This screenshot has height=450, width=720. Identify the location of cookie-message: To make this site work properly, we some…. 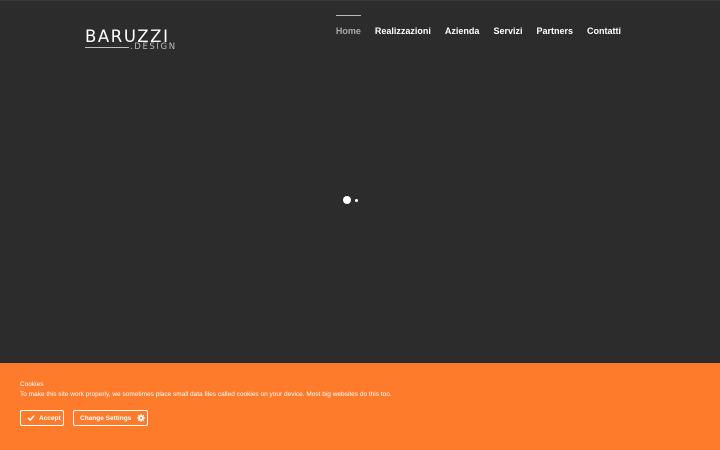
(206, 394).